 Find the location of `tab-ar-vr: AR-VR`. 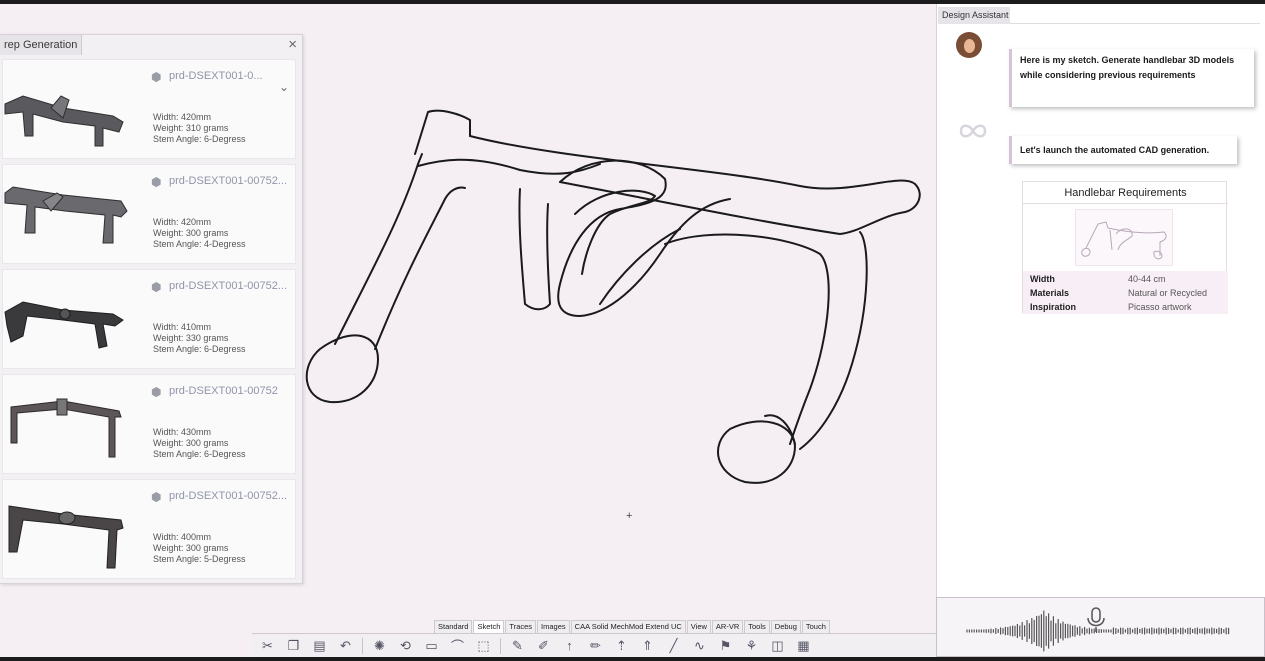

tab-ar-vr: AR-VR is located at coordinates (727, 626).